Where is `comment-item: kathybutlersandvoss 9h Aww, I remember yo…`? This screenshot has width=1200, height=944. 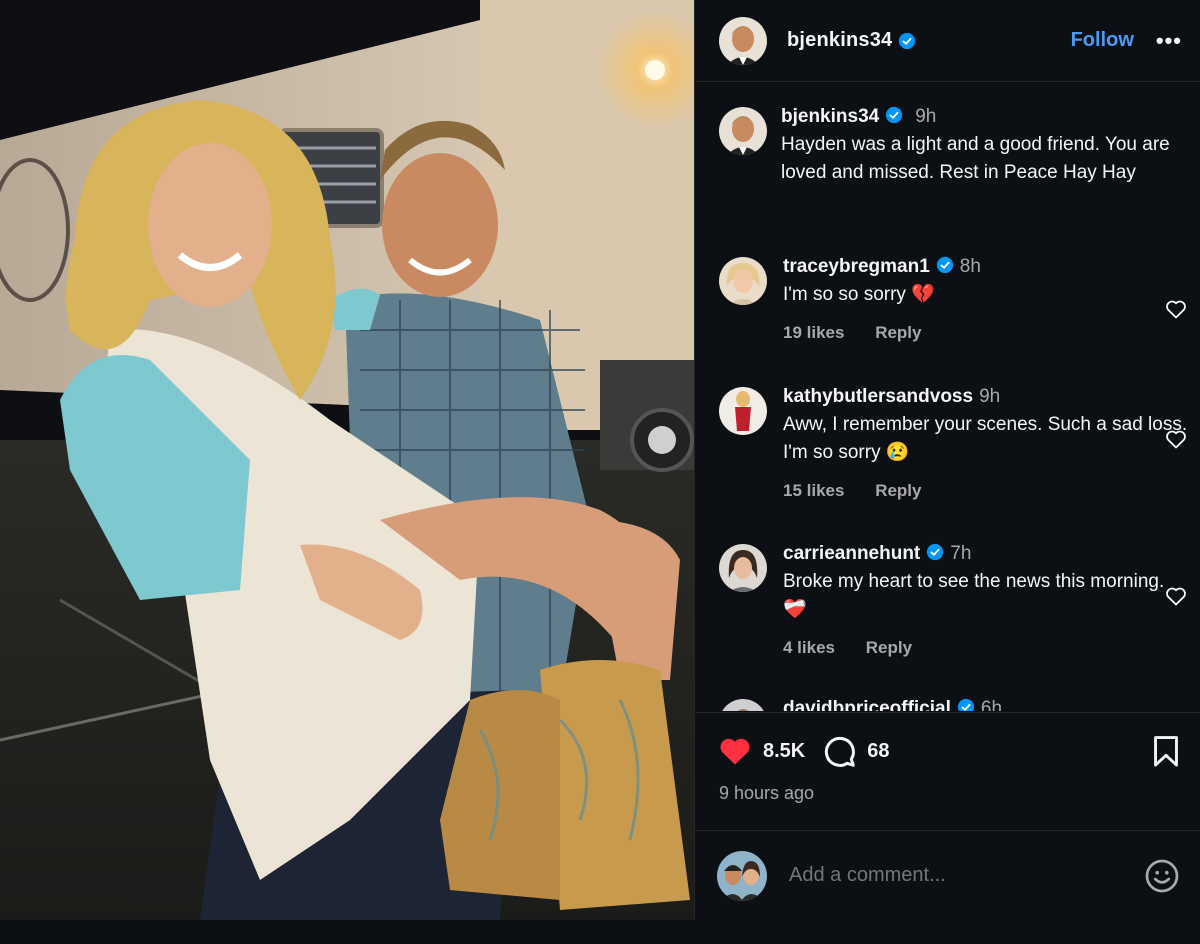
comment-item: kathybutlersandvoss 9h Aww, I remember yo… is located at coordinates (953, 444).